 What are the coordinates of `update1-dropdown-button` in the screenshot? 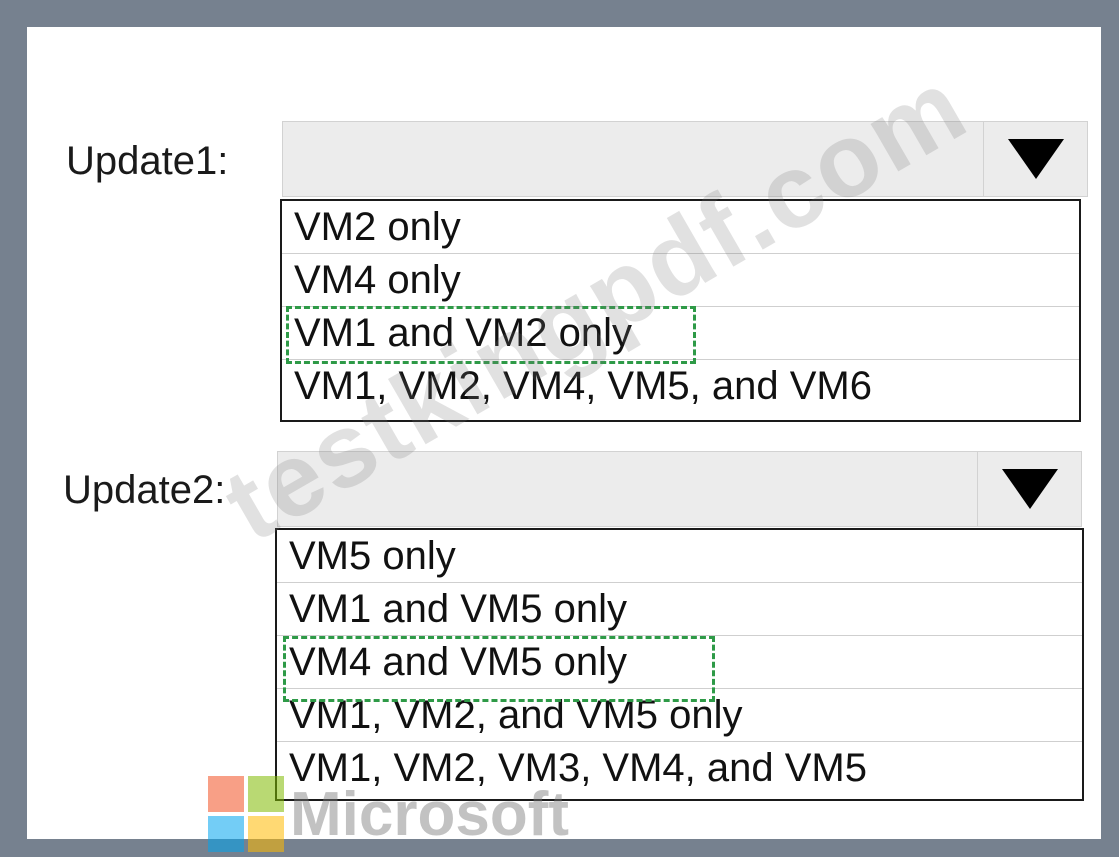 It's located at (1035, 159).